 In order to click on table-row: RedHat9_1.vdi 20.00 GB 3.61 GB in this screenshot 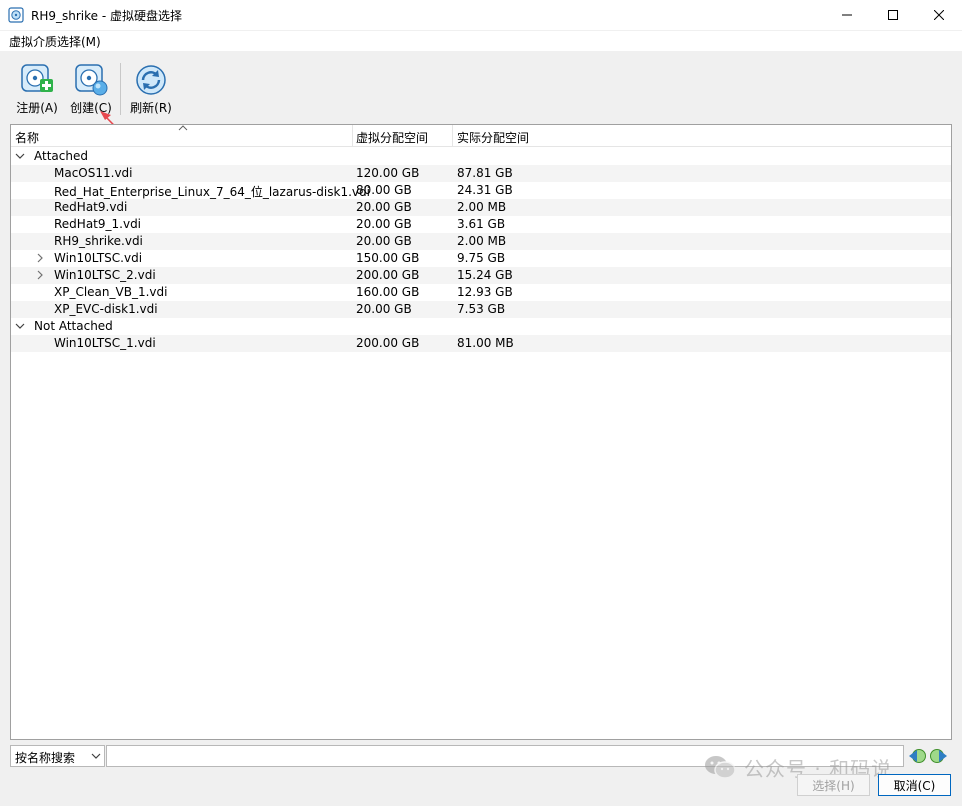, I will do `click(481, 224)`.